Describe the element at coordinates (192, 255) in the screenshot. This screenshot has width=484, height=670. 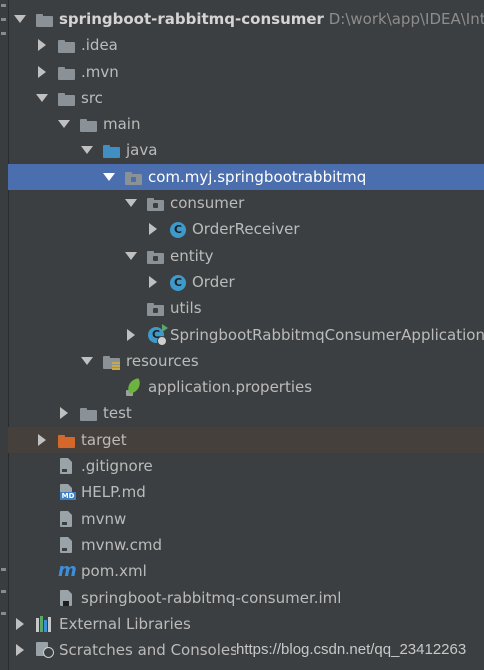
I see `tree-label: entity` at that location.